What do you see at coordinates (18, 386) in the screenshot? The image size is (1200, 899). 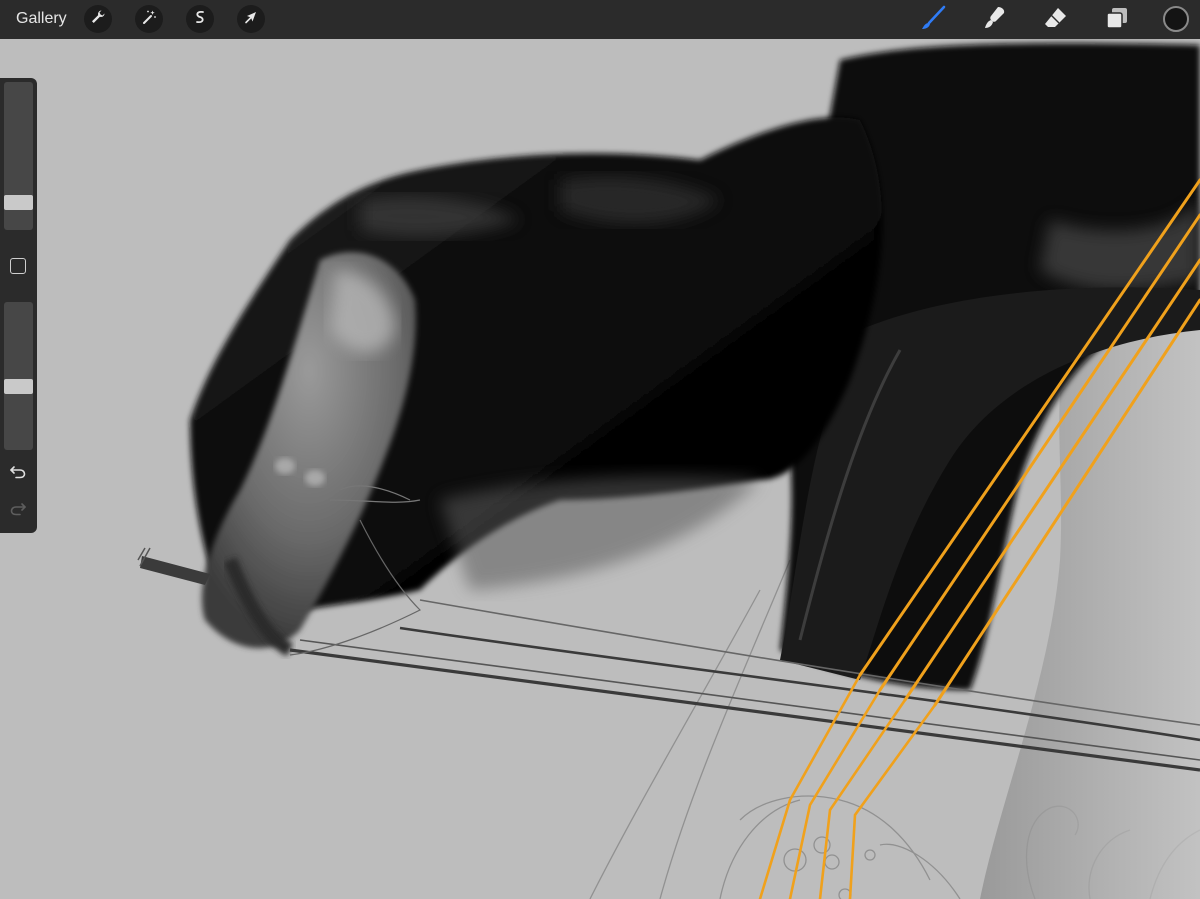 I see `opacity-slider-thumb` at bounding box center [18, 386].